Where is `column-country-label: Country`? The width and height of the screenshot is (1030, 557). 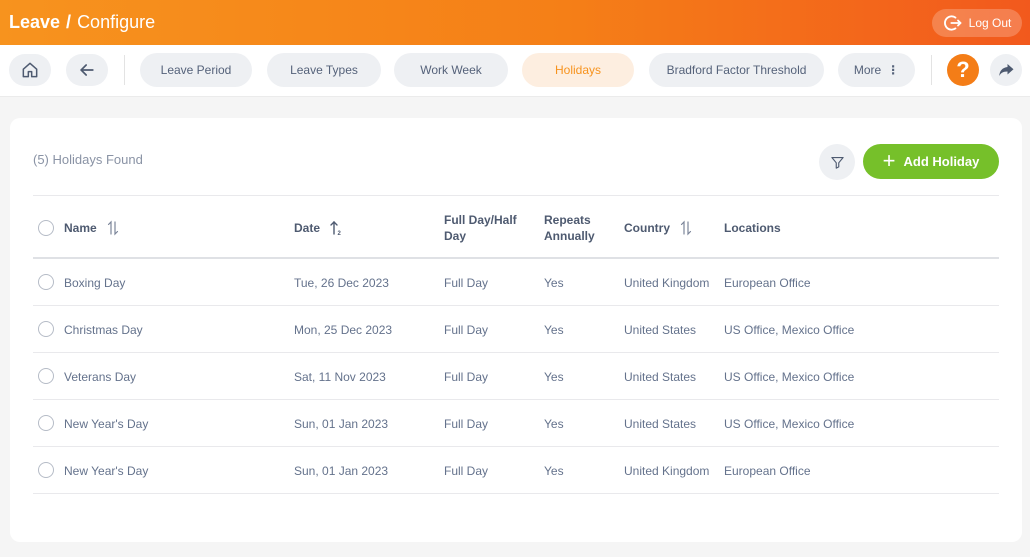 column-country-label: Country is located at coordinates (647, 227).